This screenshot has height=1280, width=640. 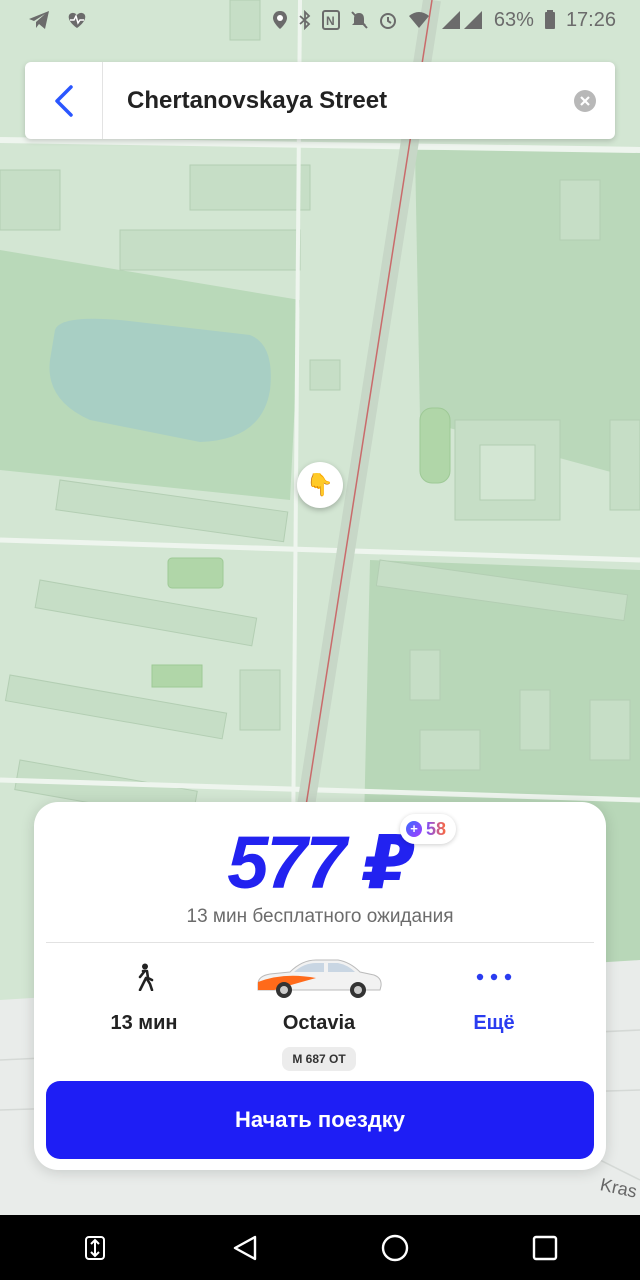 What do you see at coordinates (77, 20) in the screenshot?
I see `heart-rate-icon` at bounding box center [77, 20].